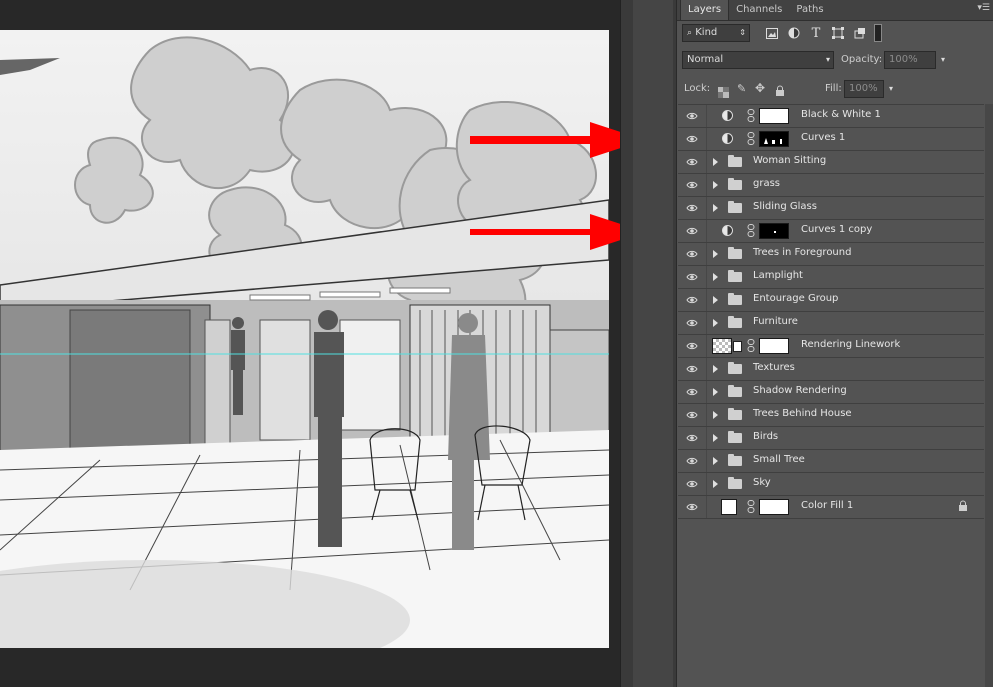 This screenshot has width=993, height=687. Describe the element at coordinates (831, 138) in the screenshot. I see `layer-row: Curves 1` at that location.